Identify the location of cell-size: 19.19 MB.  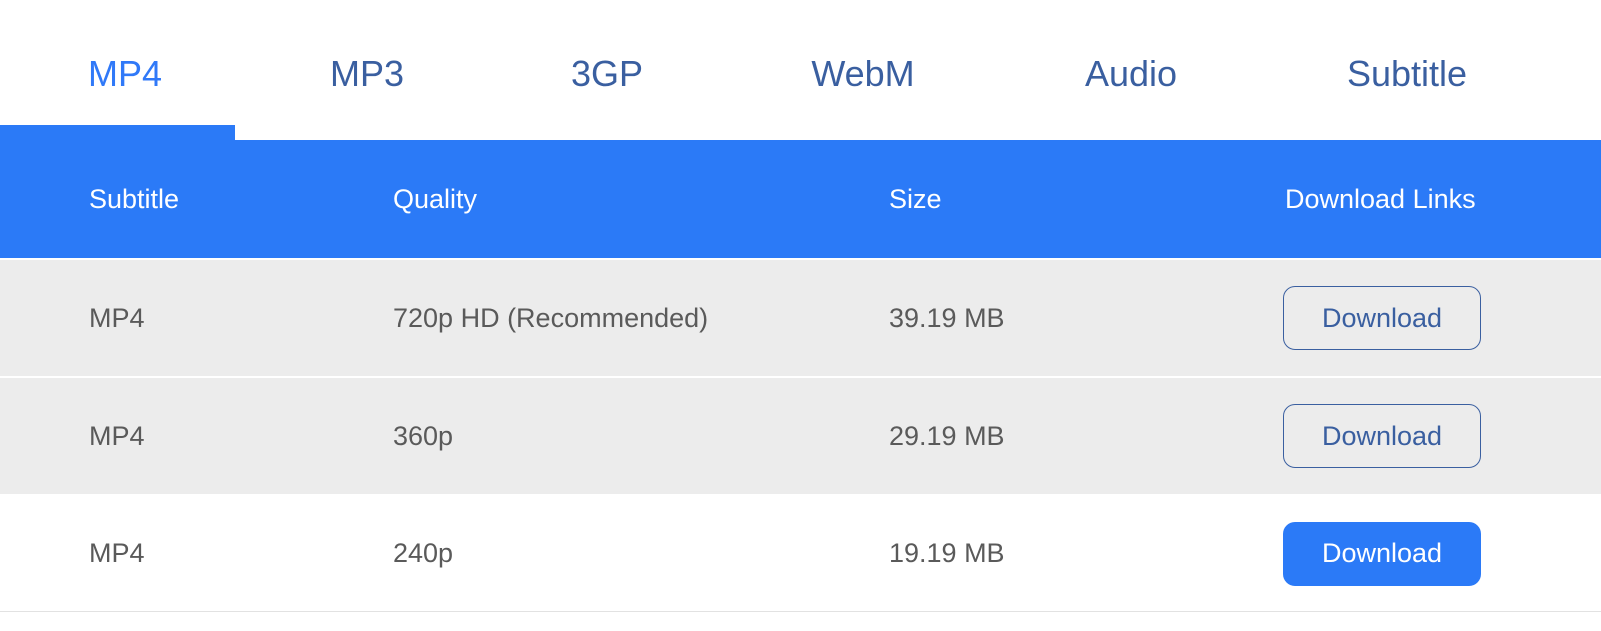
(947, 553).